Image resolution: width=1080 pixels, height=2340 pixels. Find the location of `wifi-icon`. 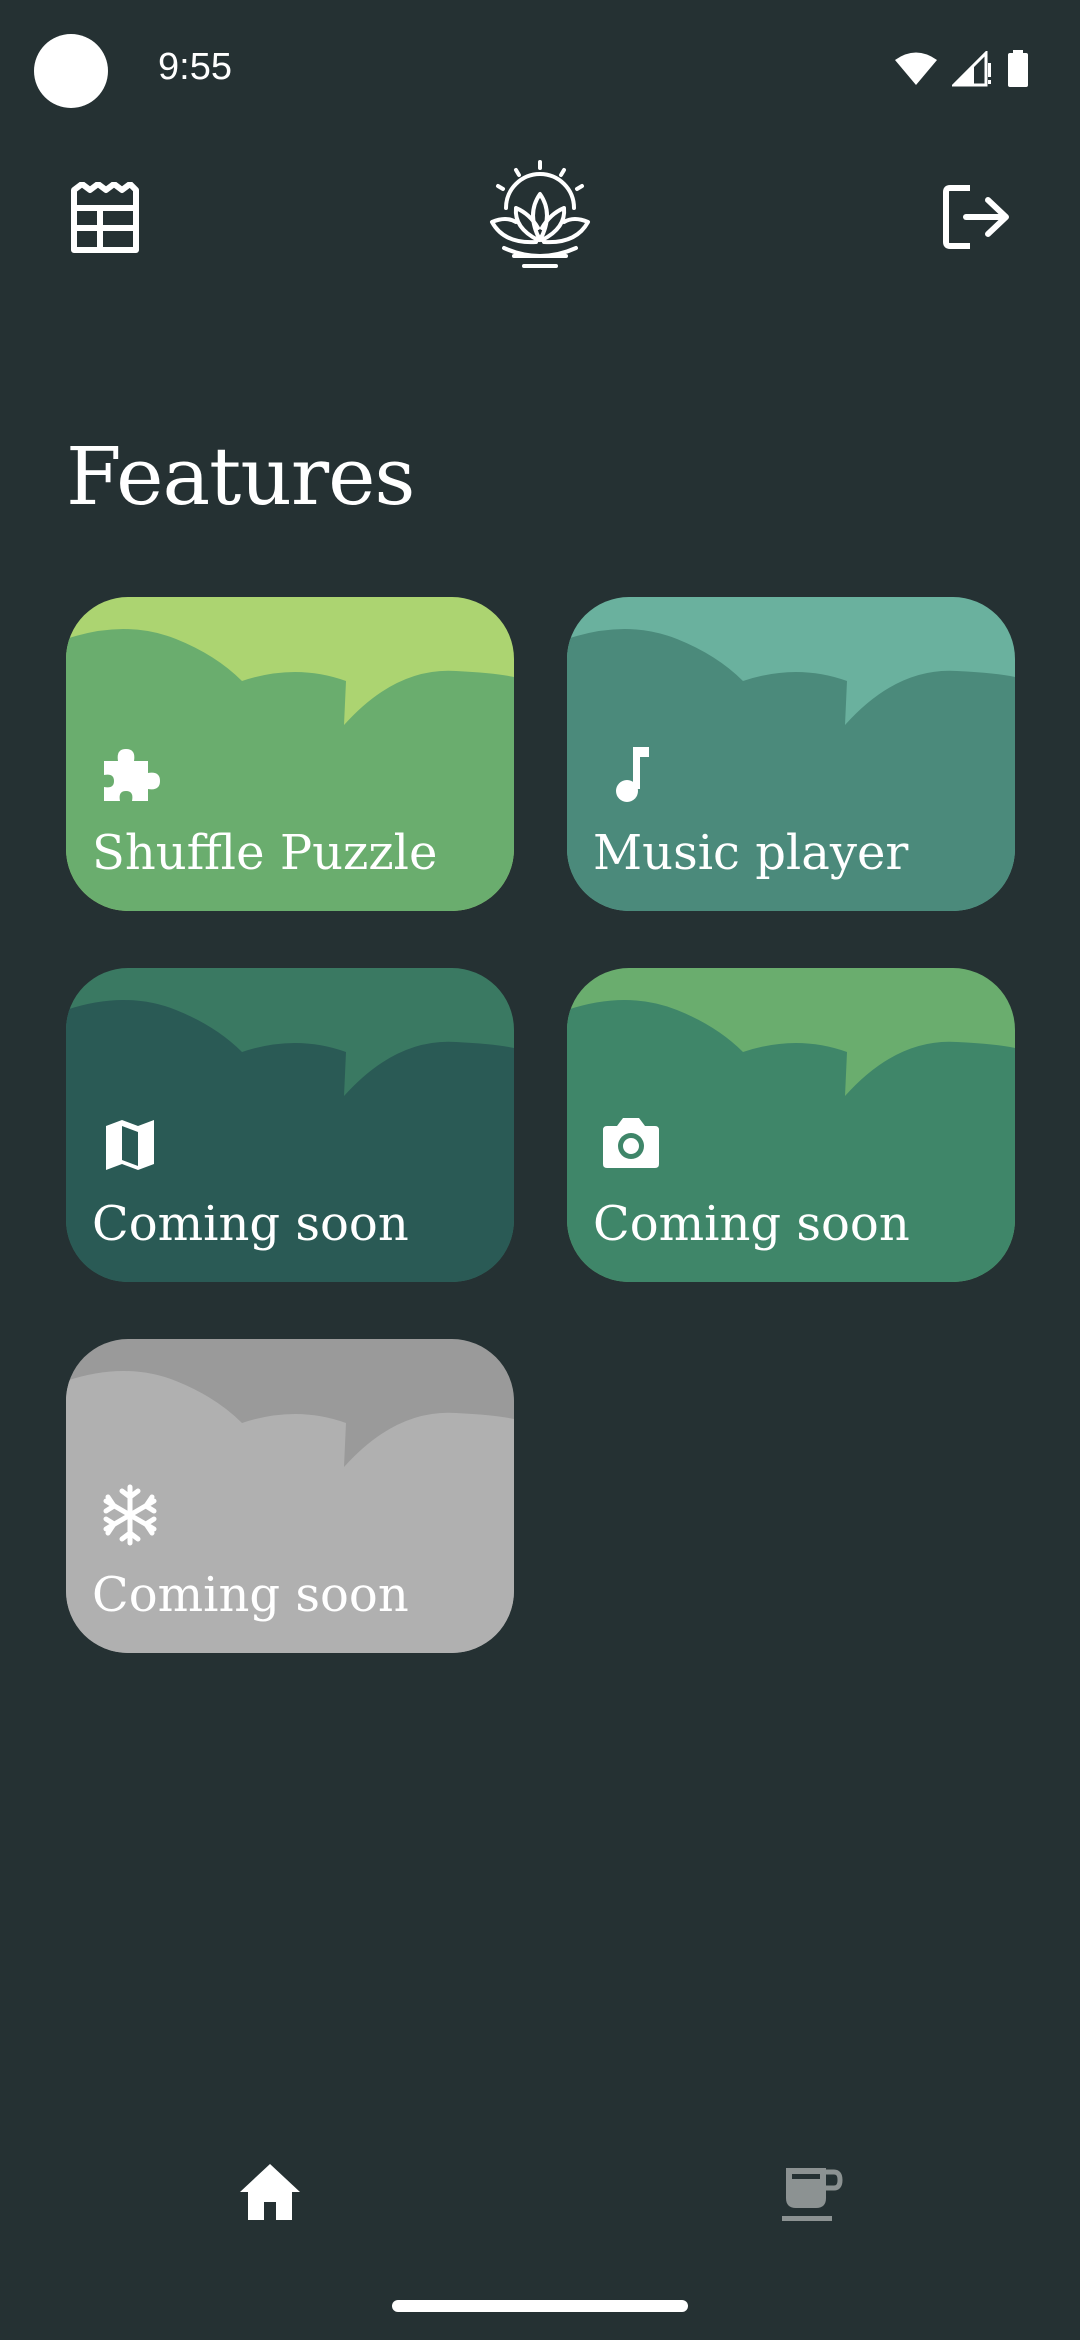

wifi-icon is located at coordinates (916, 68).